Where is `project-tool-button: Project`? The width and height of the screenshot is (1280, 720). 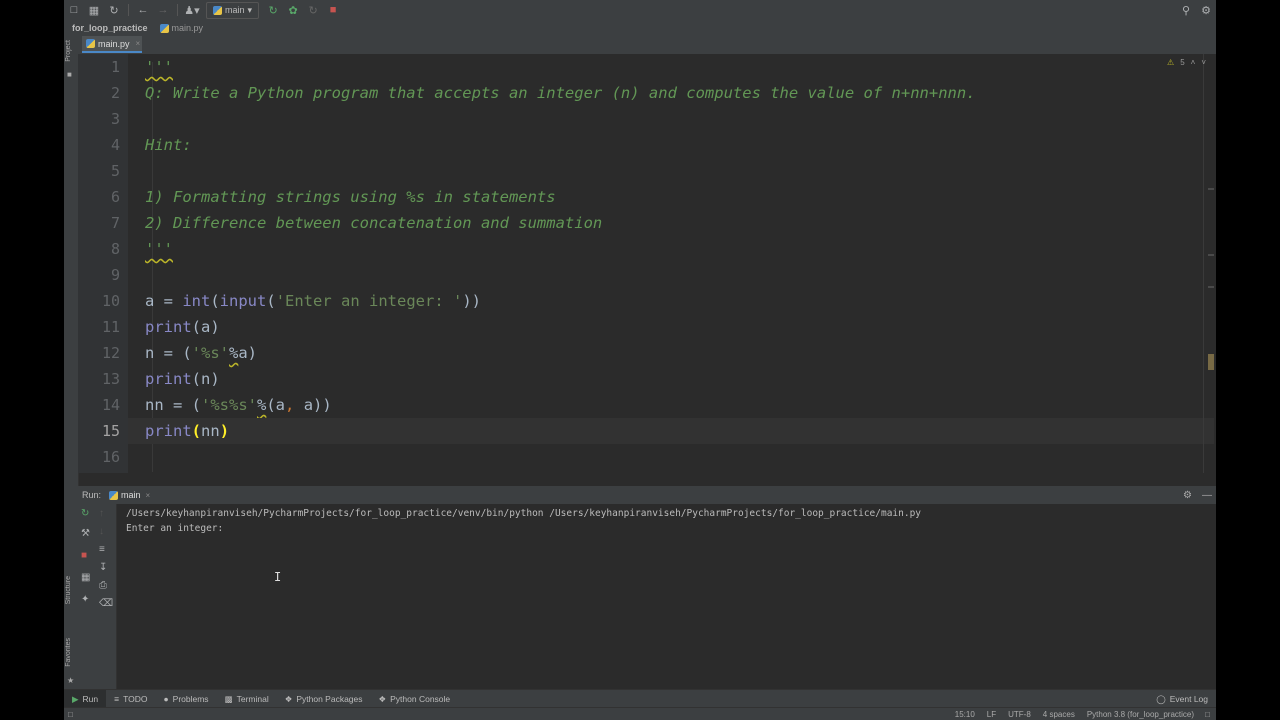 project-tool-button: Project is located at coordinates (68, 51).